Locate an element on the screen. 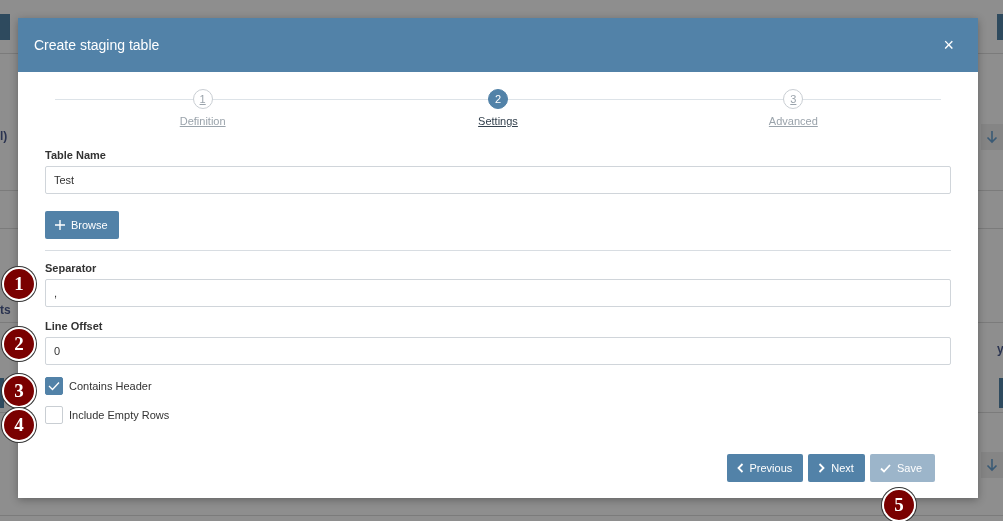 Image resolution: width=1003 pixels, height=521 pixels. close-button: × is located at coordinates (948, 45).